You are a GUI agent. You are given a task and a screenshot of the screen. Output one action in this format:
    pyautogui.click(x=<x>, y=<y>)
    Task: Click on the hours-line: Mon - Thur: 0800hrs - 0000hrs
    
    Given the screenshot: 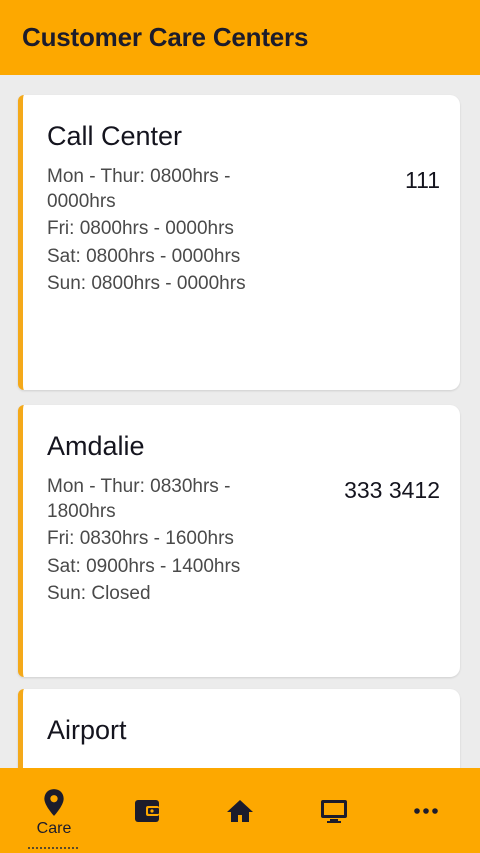 What is the action you would take?
    pyautogui.click(x=139, y=189)
    